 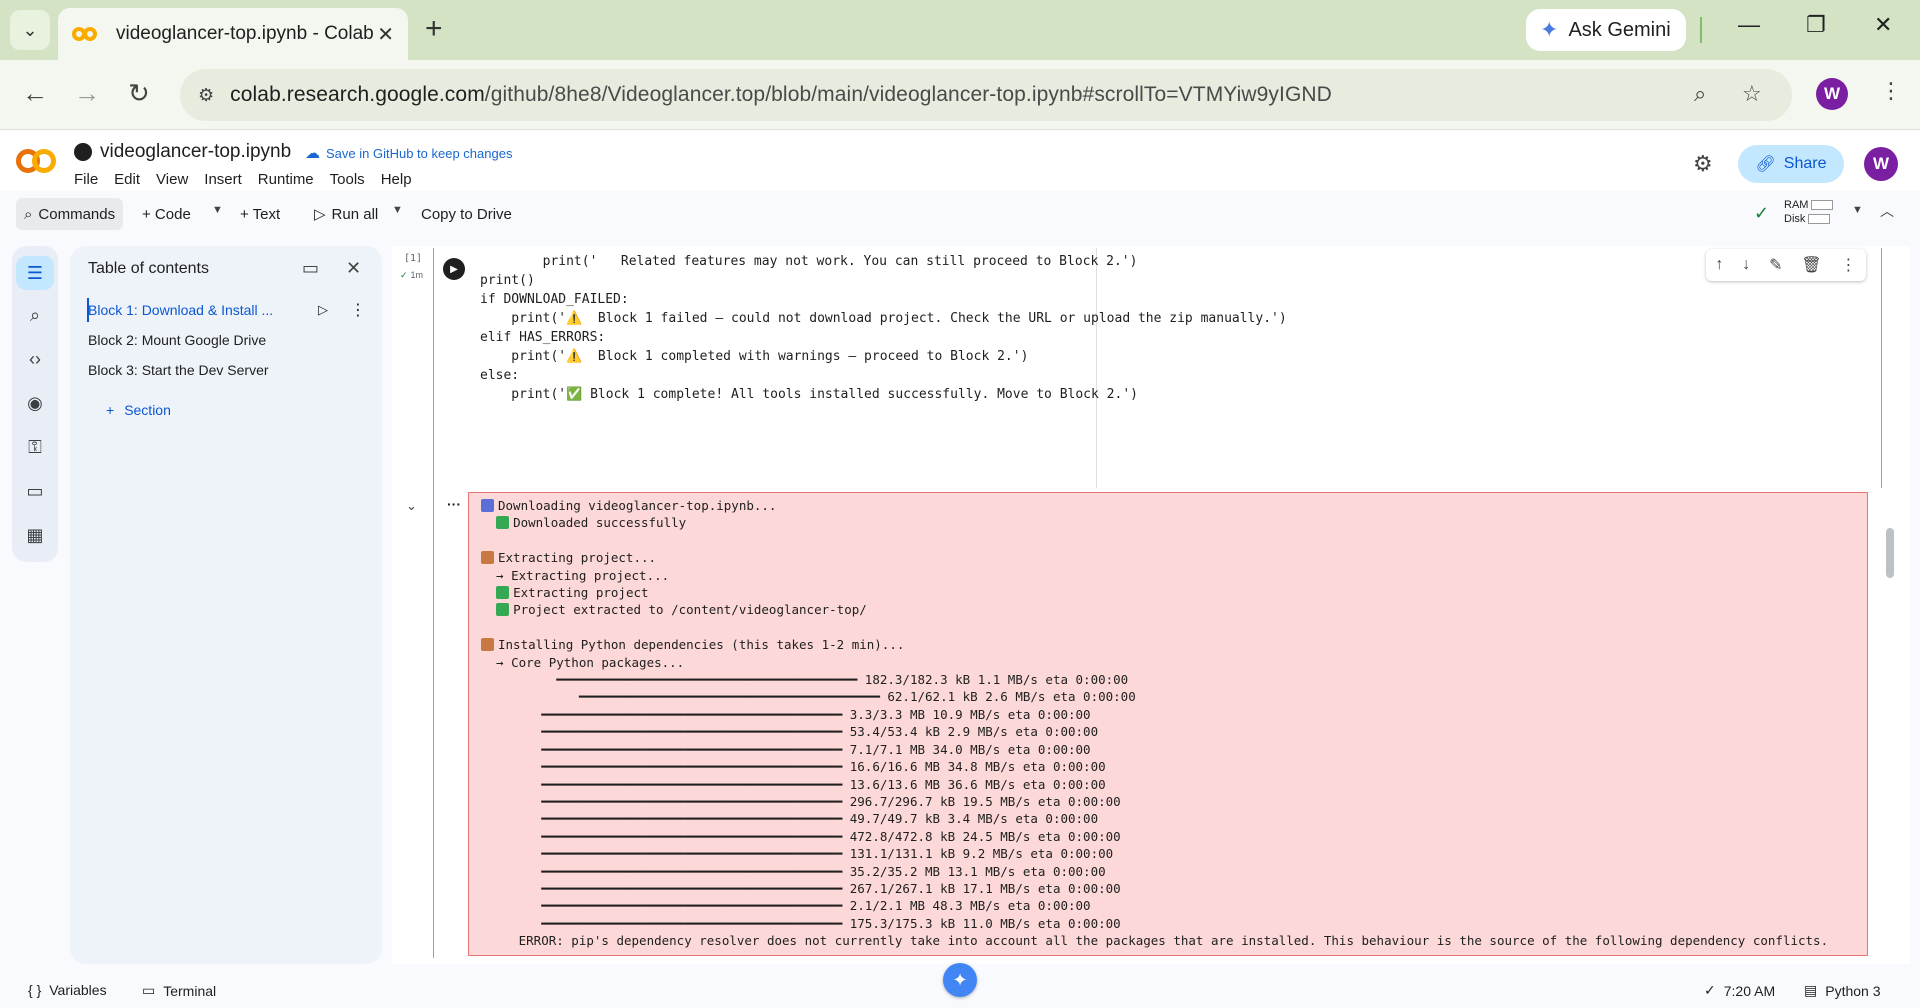 I want to click on code-line: else:, so click(x=500, y=375).